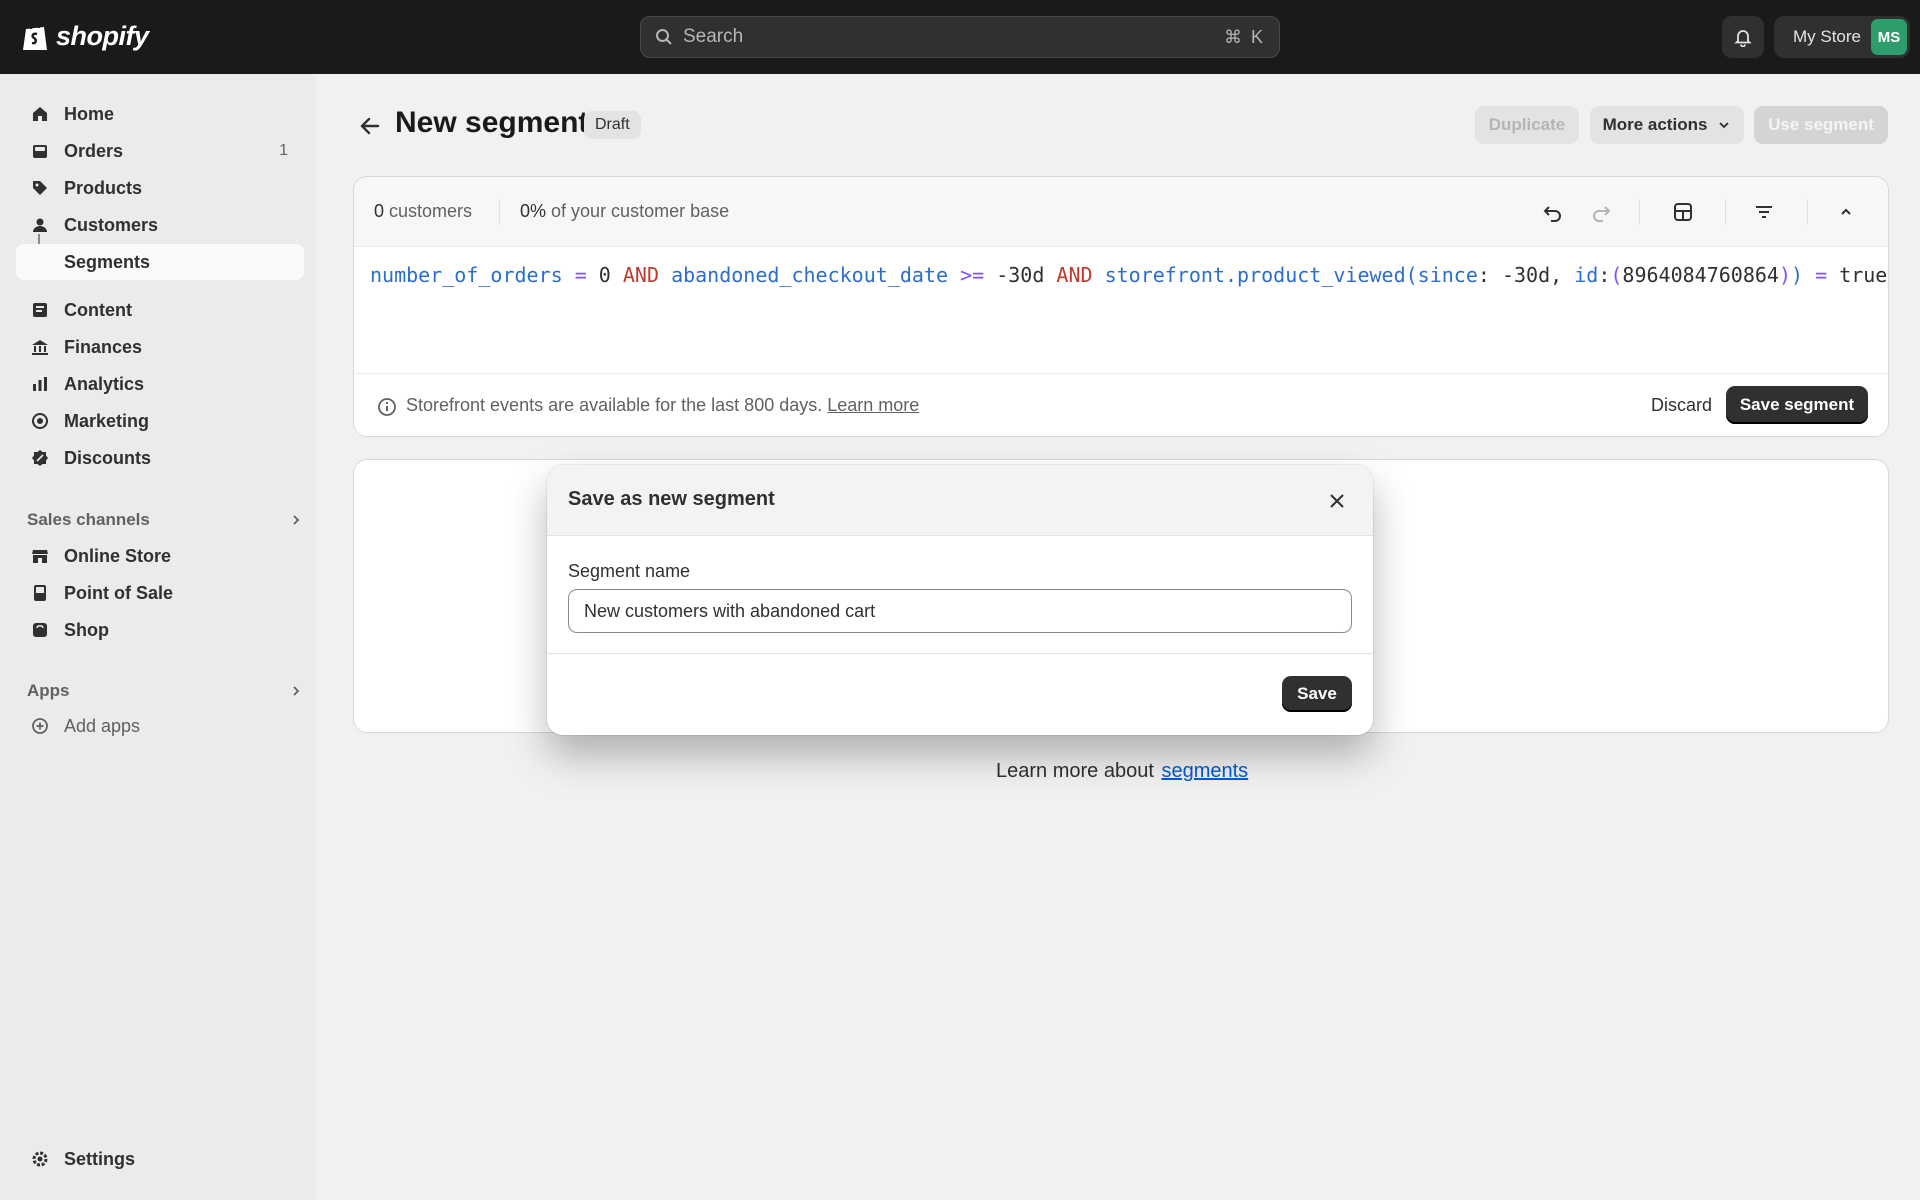 This screenshot has width=1920, height=1200. What do you see at coordinates (40, 151) in the screenshot?
I see `orders-icon` at bounding box center [40, 151].